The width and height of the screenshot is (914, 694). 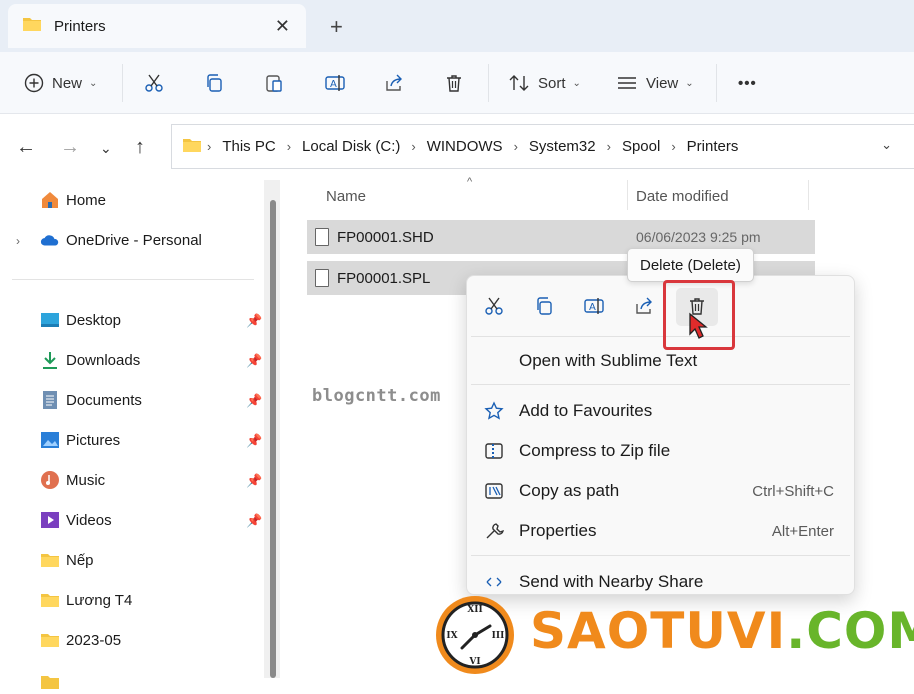 I want to click on breadcrumb-this-pc: This PC, so click(x=248, y=146).